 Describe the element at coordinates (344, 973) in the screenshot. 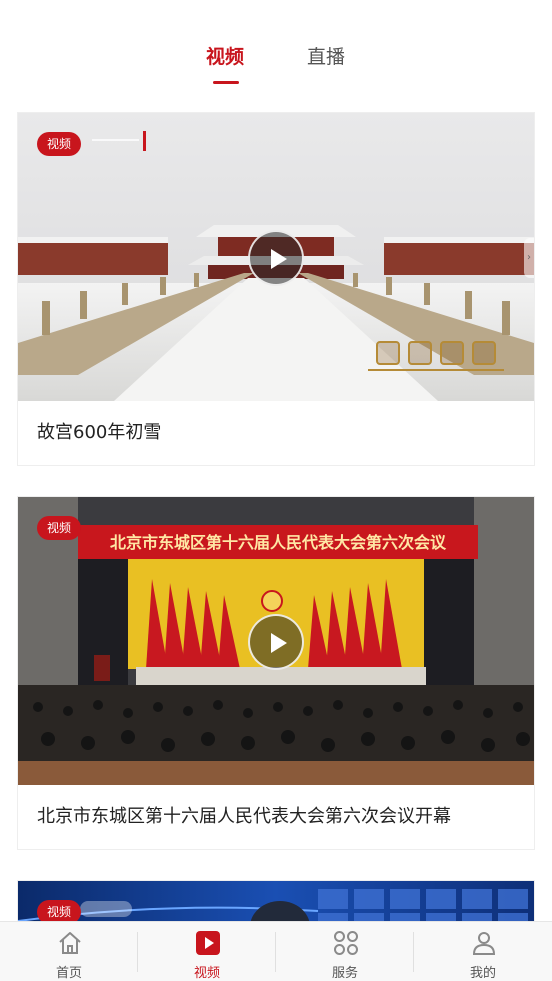

I see `nav-label: 服务` at that location.